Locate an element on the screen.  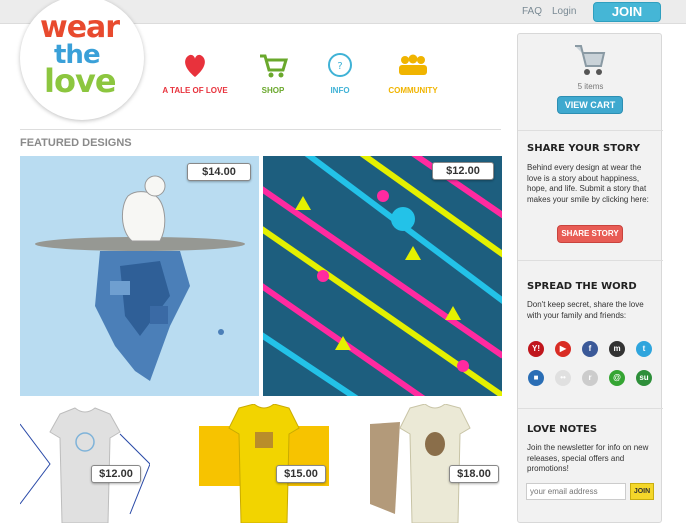
site-logo: wear the love is located at coordinates (82, 60).